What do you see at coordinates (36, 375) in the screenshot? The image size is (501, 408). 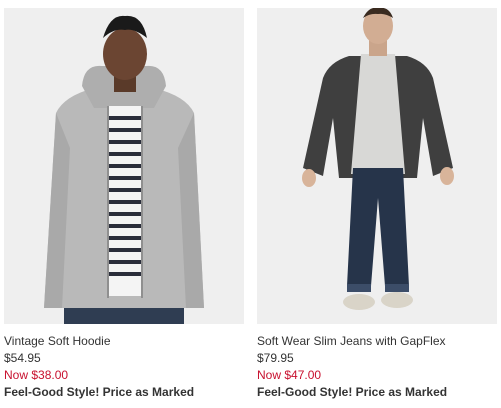 I see `sale-price: Now $38.00` at bounding box center [36, 375].